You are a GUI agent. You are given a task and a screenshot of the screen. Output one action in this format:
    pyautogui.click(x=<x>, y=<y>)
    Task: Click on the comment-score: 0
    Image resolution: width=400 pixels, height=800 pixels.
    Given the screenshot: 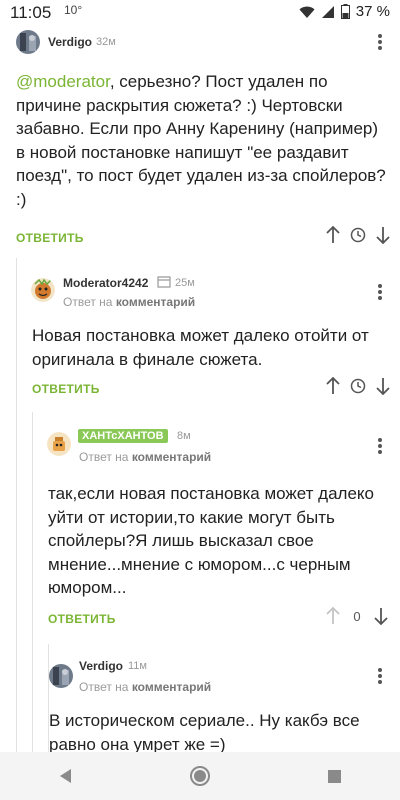 What is the action you would take?
    pyautogui.click(x=357, y=616)
    